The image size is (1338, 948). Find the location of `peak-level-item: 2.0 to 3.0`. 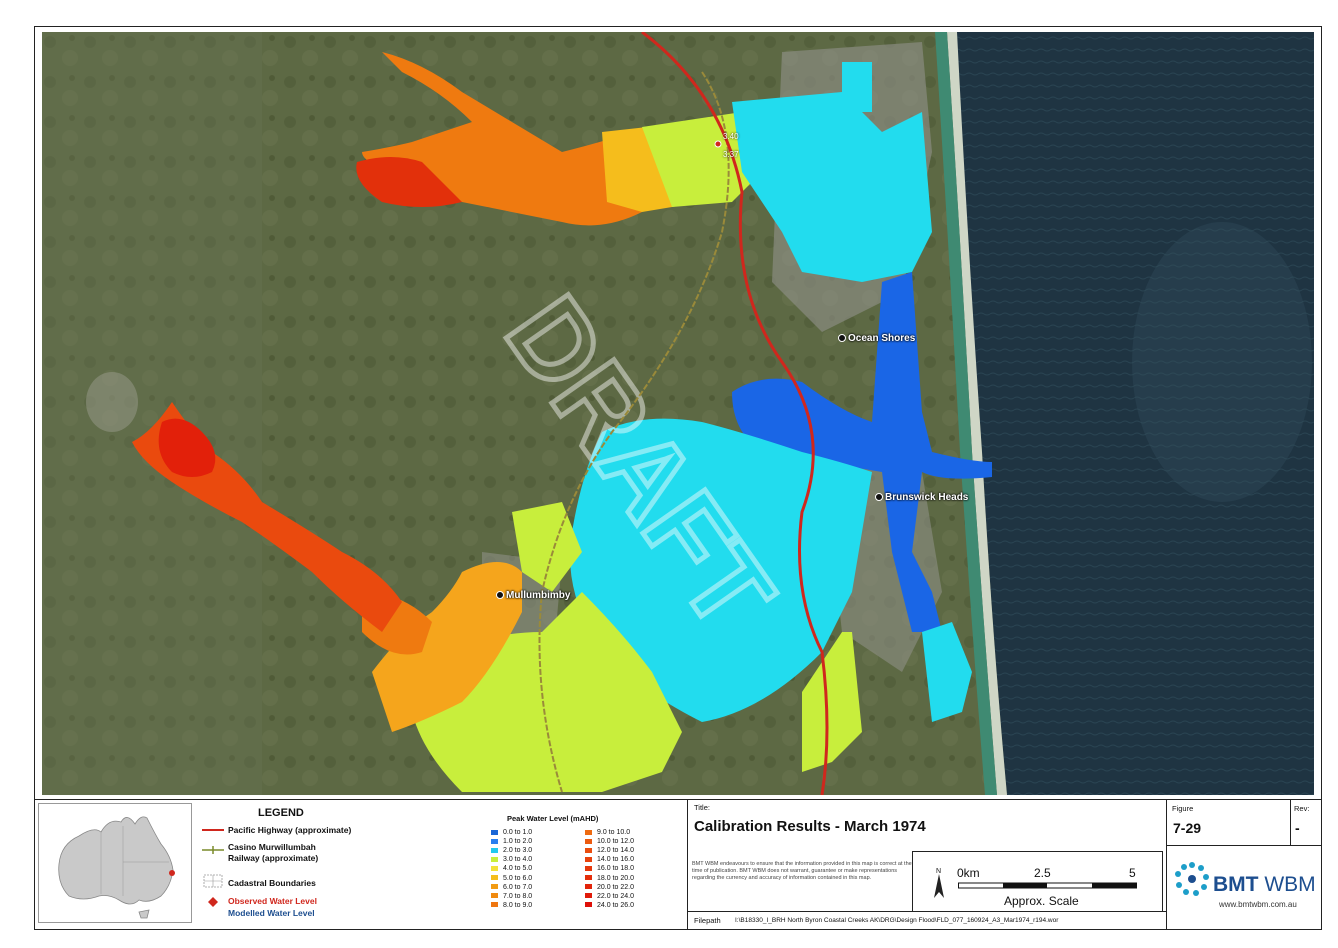

peak-level-item: 2.0 to 3.0 is located at coordinates (511, 850).